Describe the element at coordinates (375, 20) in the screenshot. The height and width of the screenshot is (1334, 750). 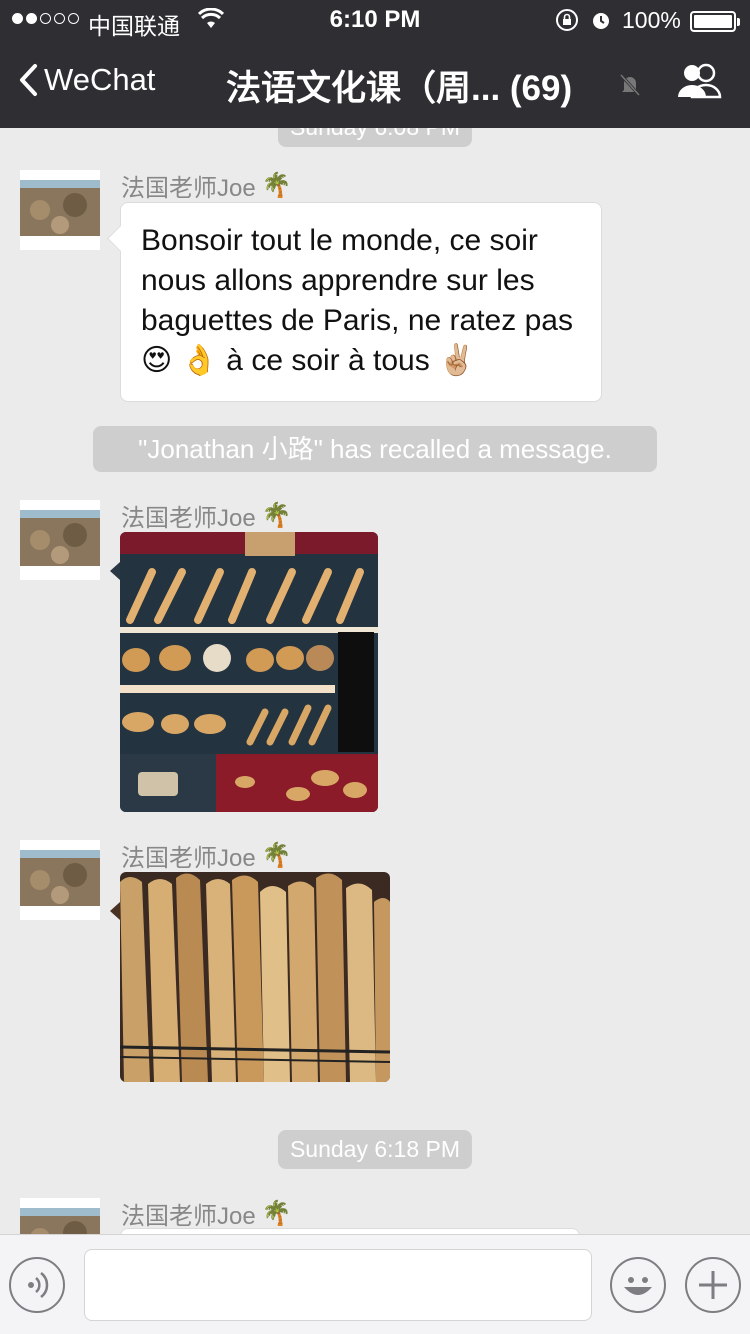
I see `status-bar: 中国联通 6:10 PM 100%` at that location.